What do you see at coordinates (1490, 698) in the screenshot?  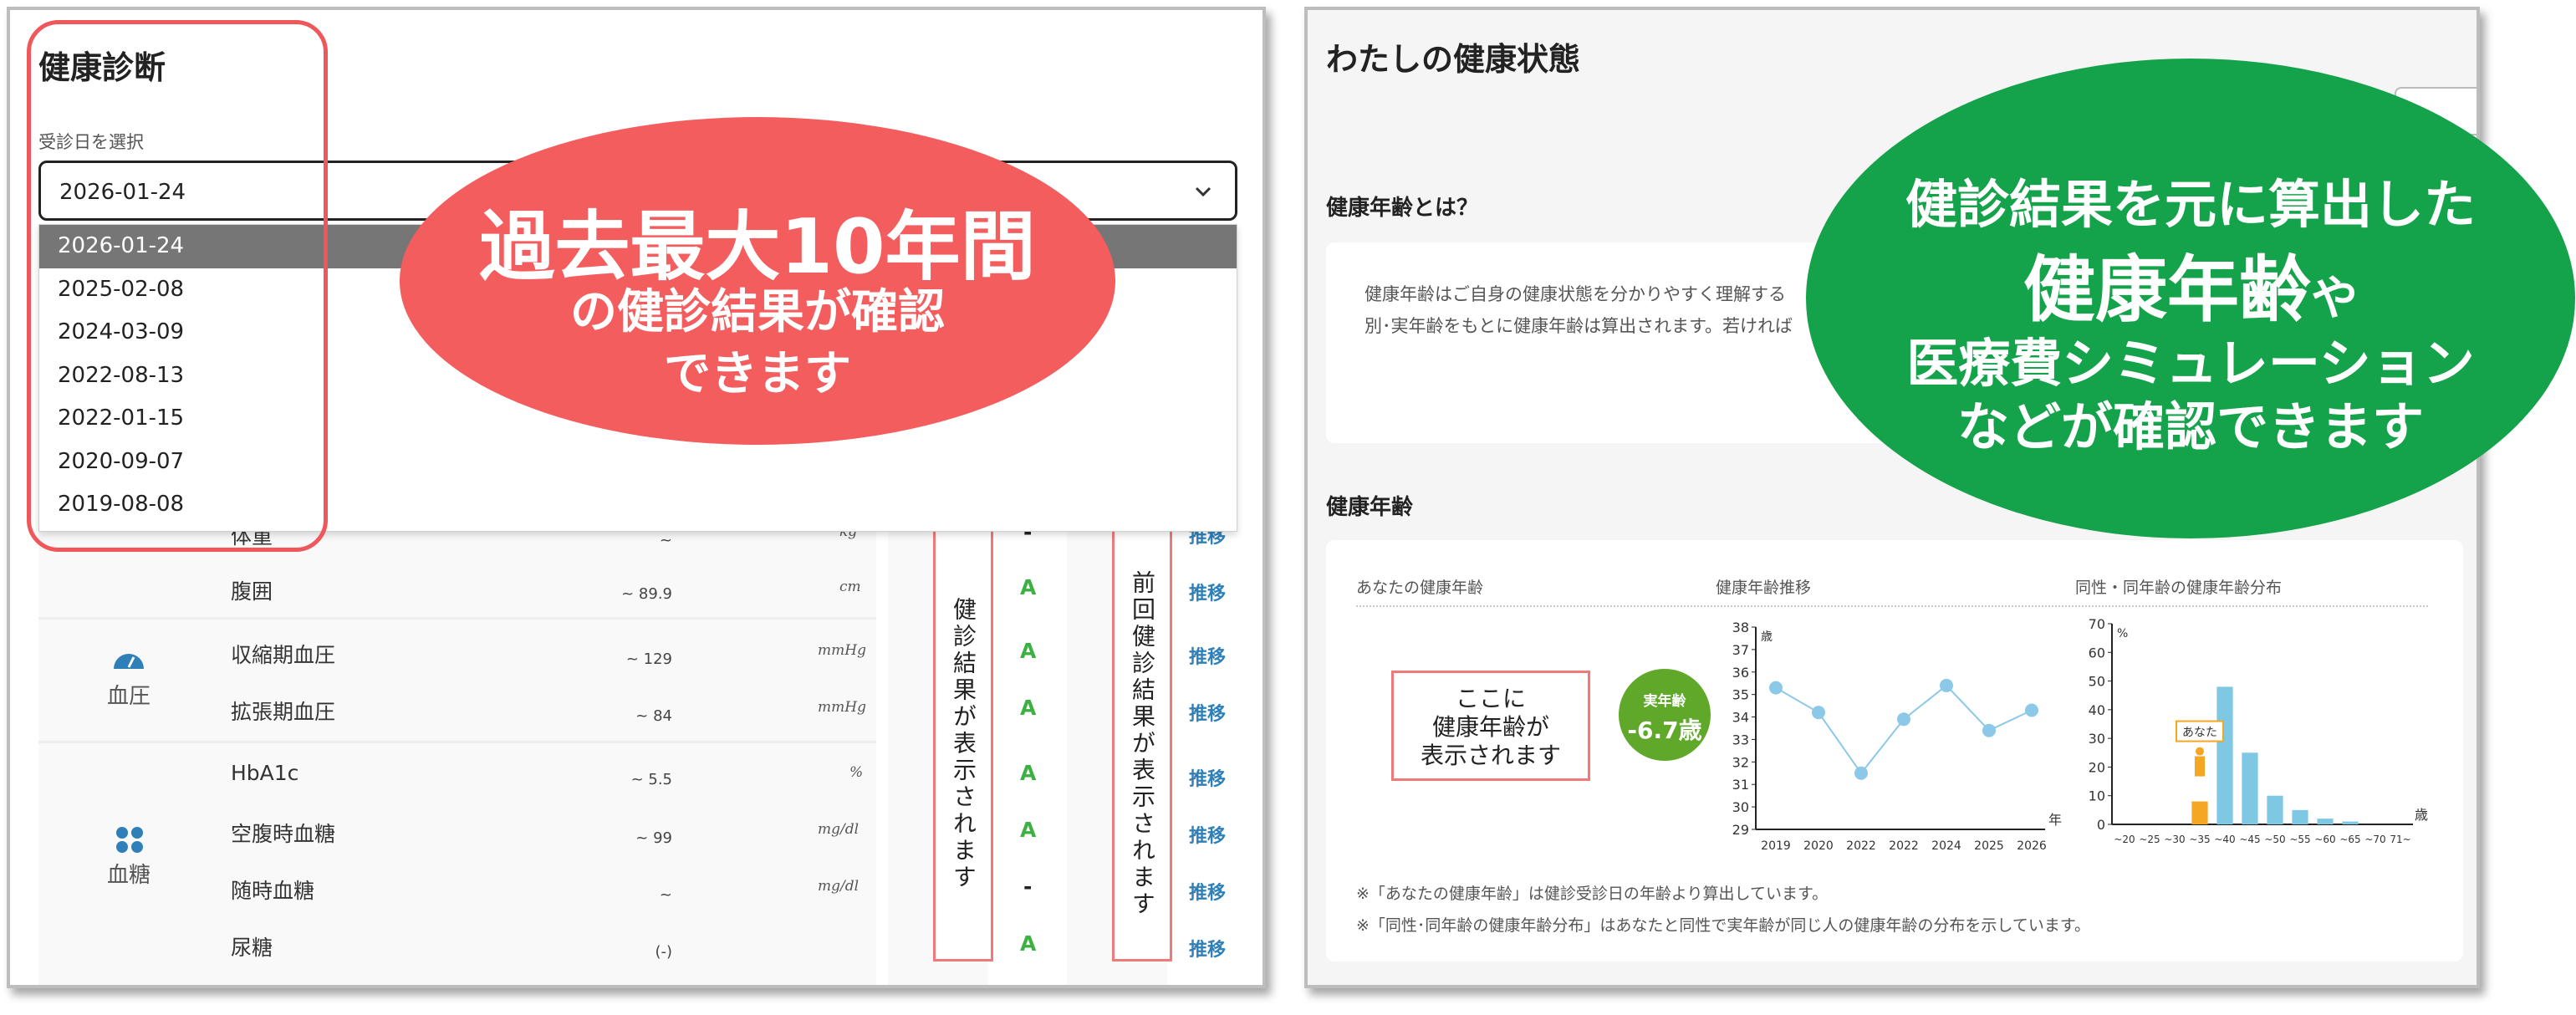 I see `placeholder-line: ここに` at bounding box center [1490, 698].